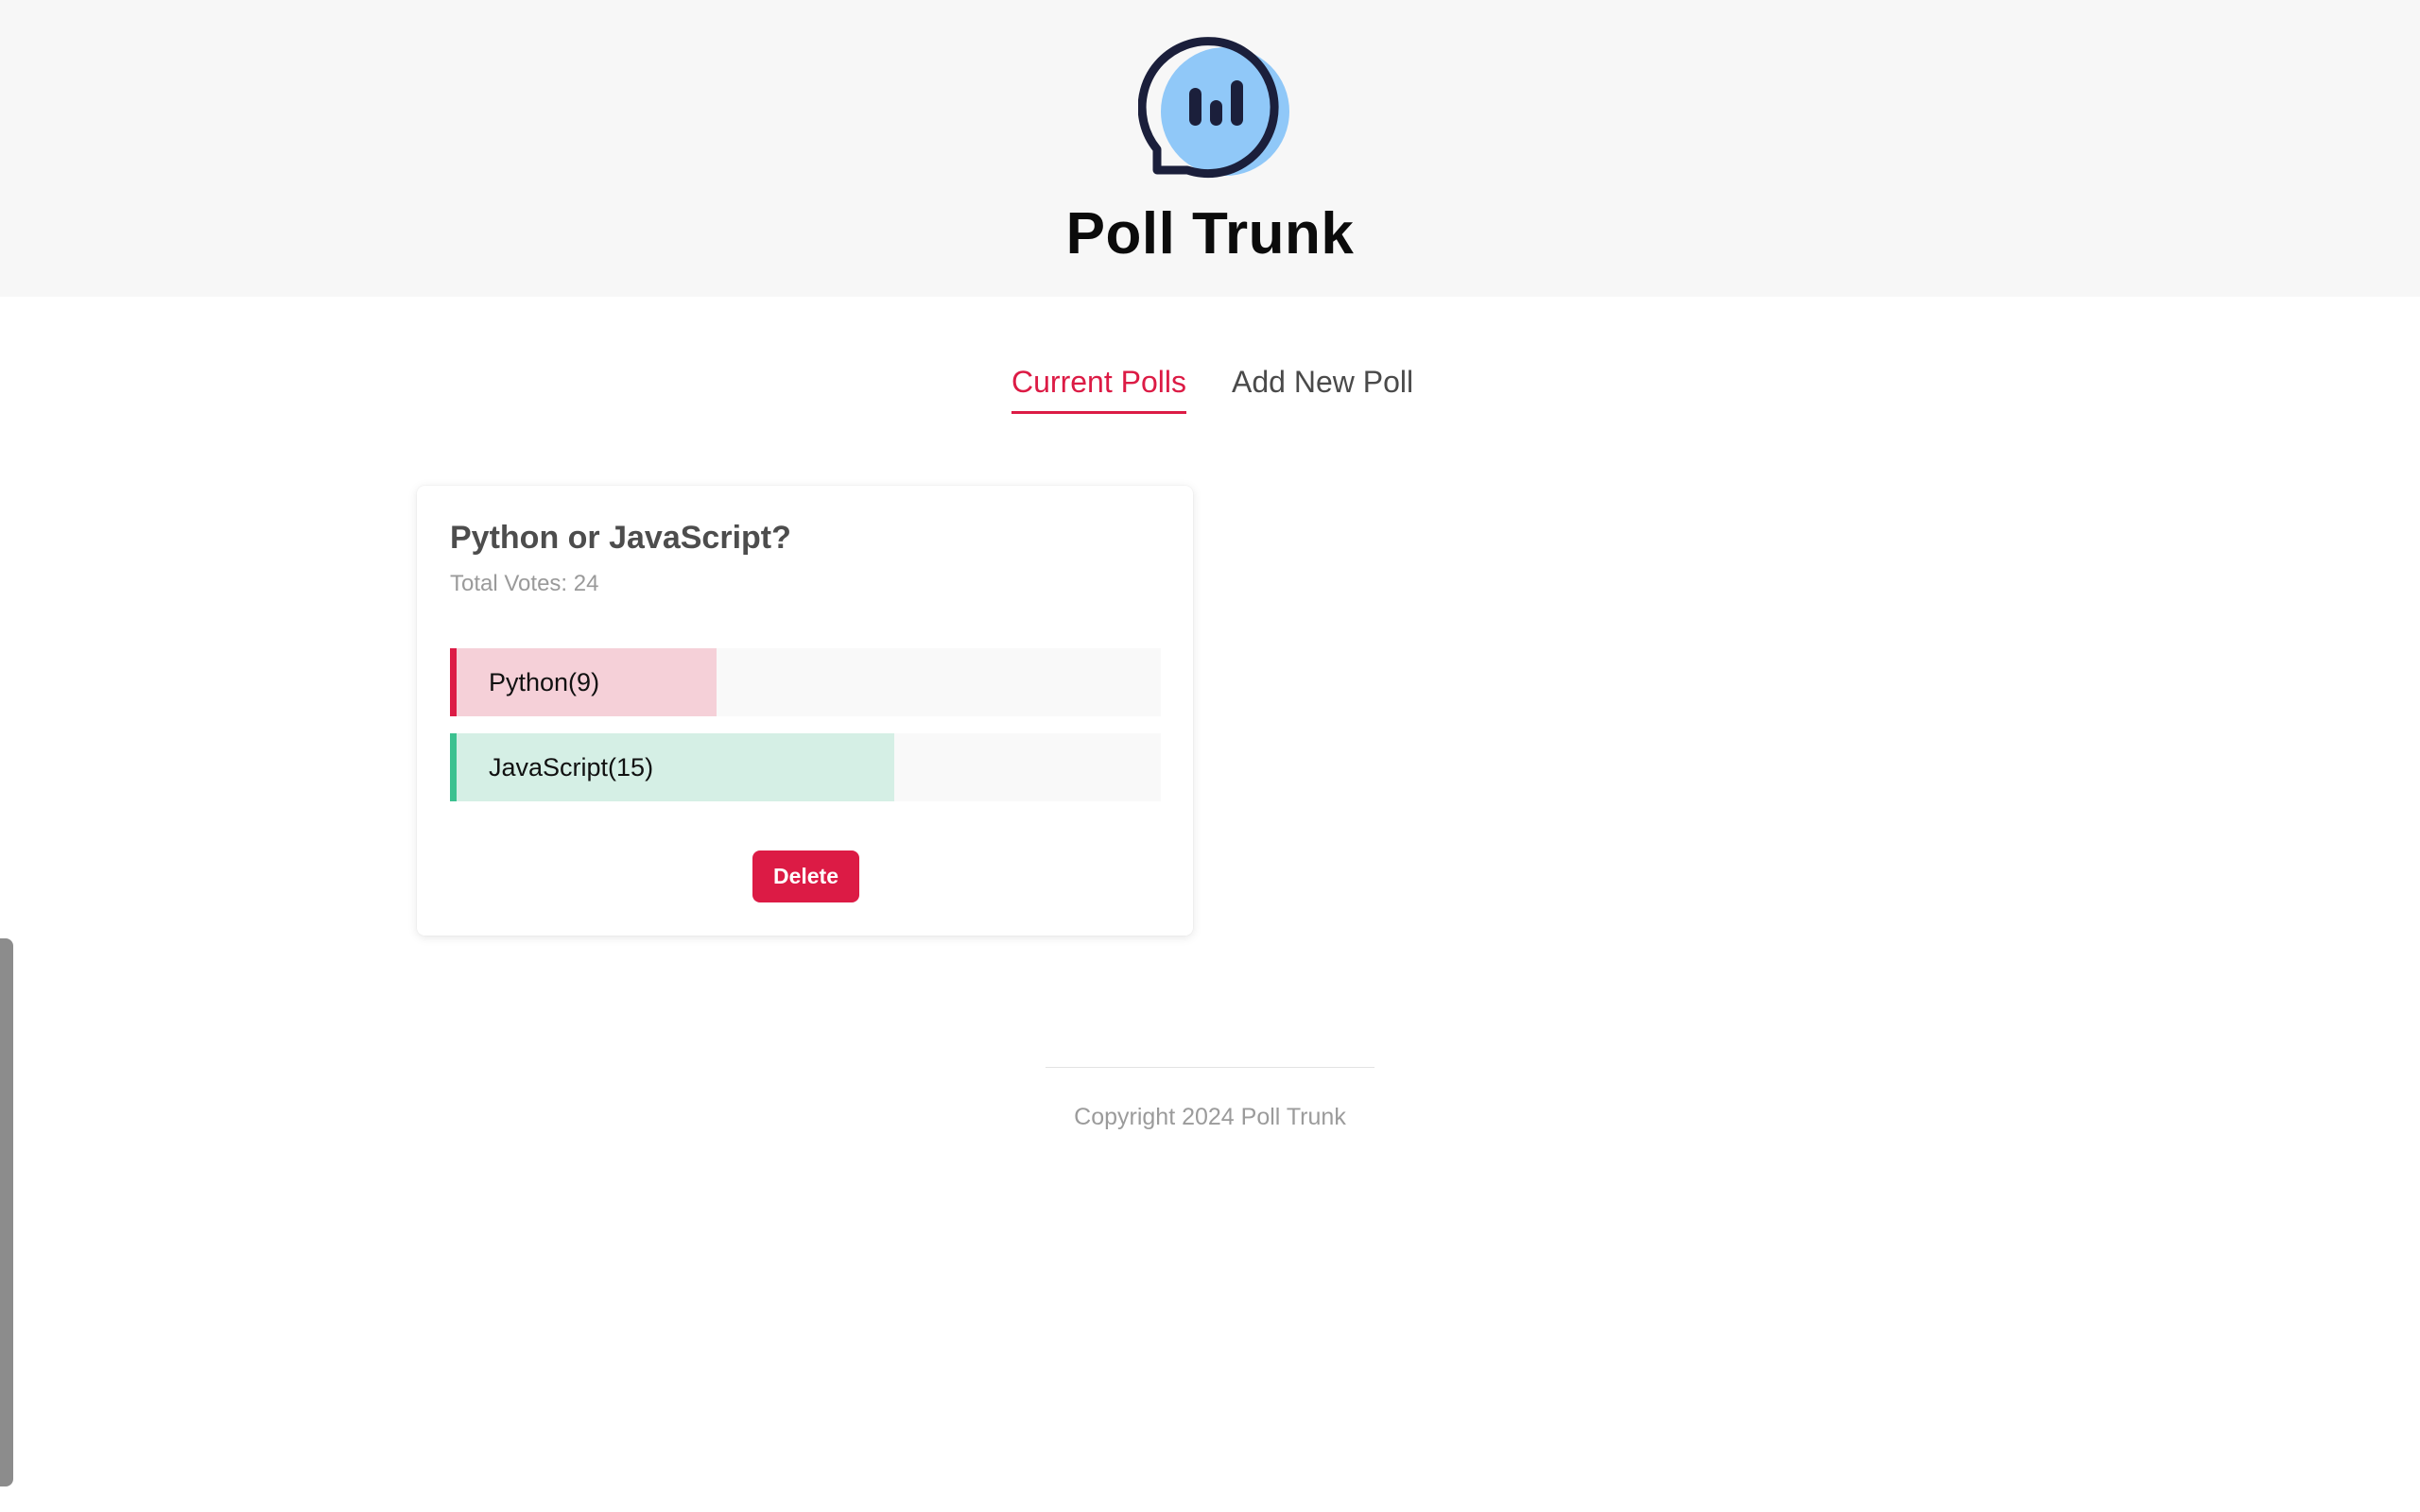  I want to click on tab-current-polls: Current Polls, so click(1098, 389).